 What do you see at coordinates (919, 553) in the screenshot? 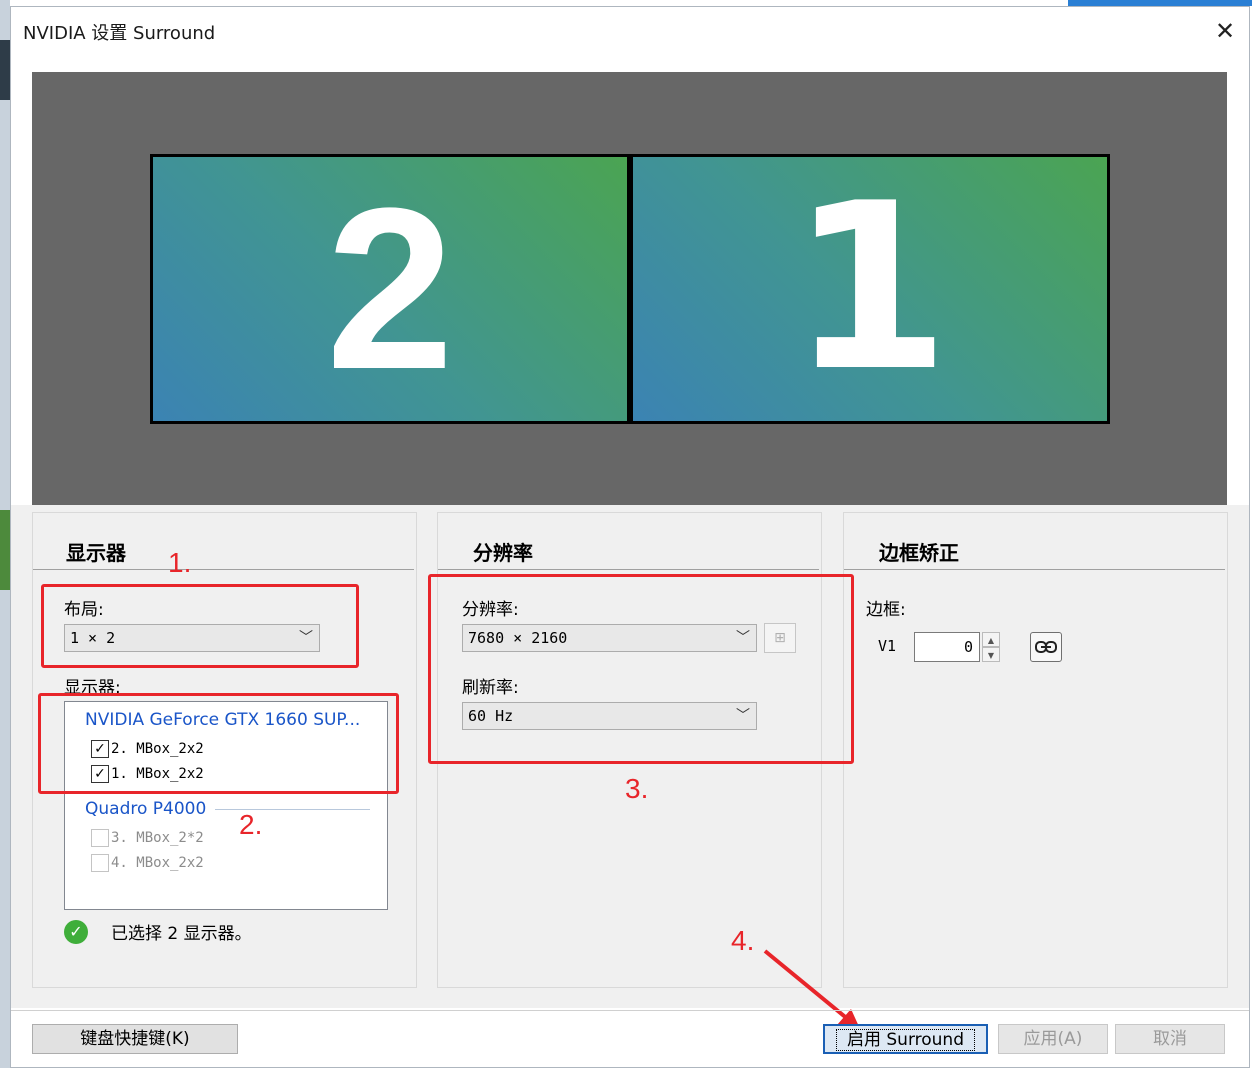
I see `panel-title: 边框矫正` at bounding box center [919, 553].